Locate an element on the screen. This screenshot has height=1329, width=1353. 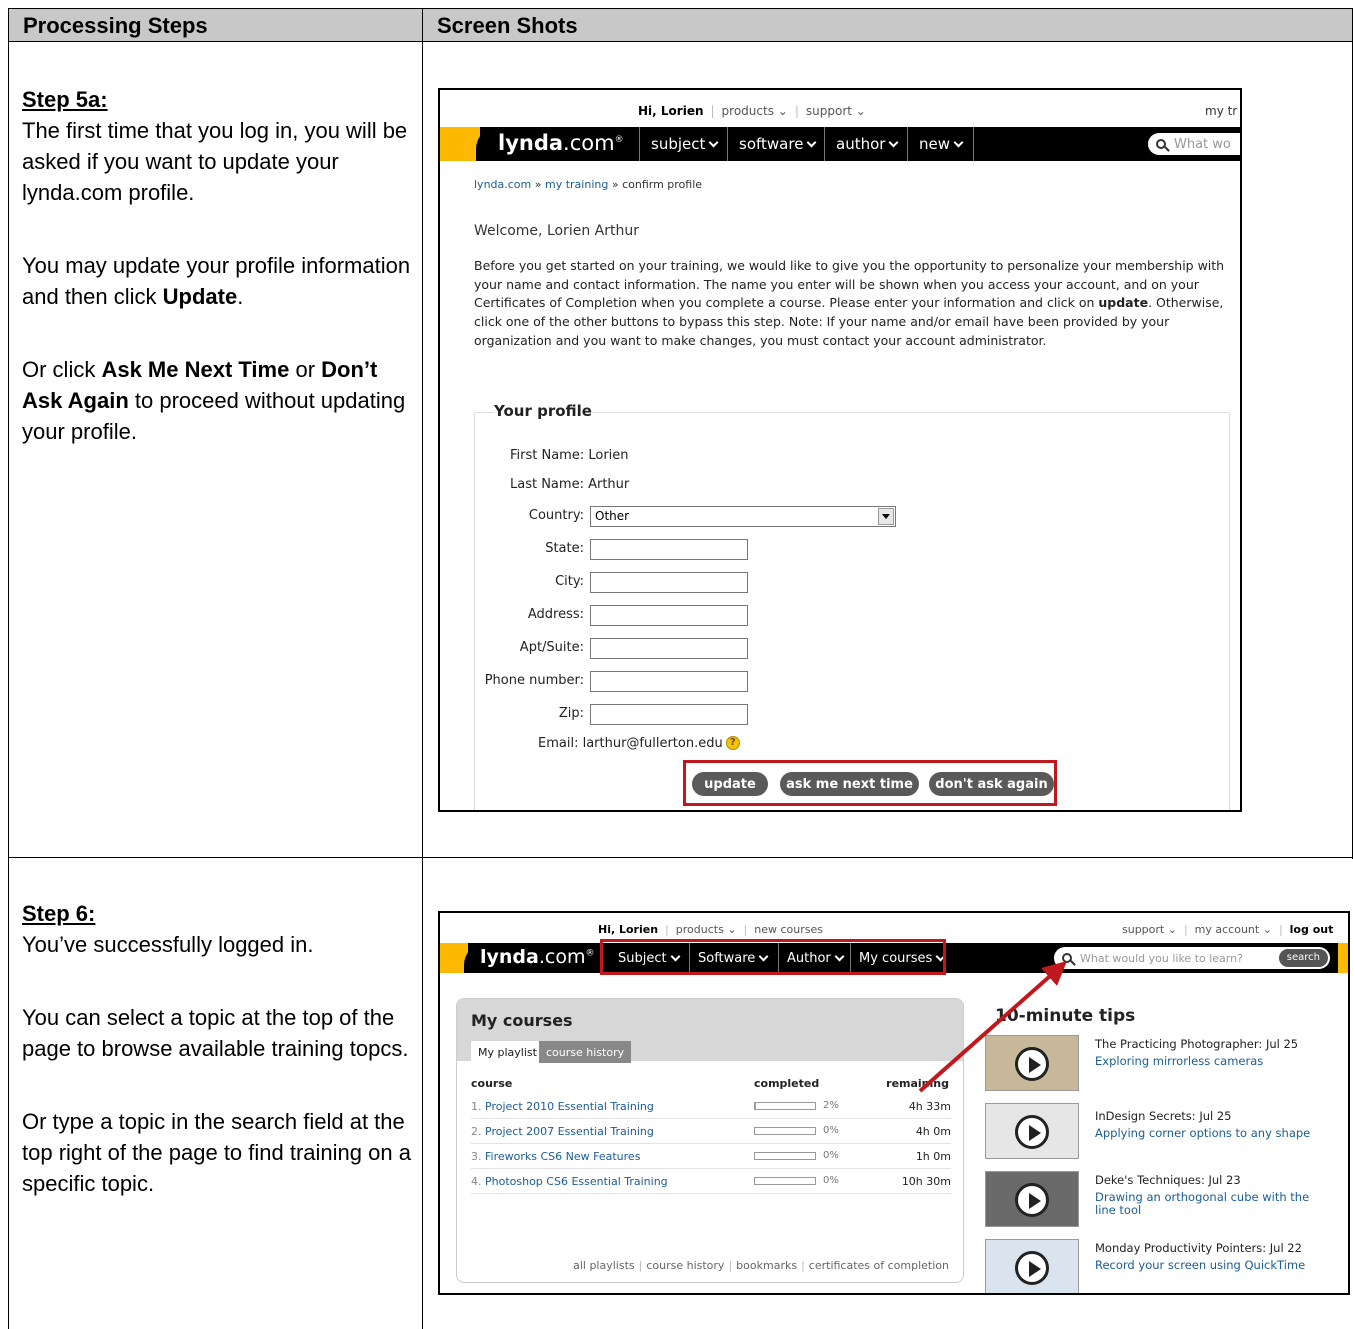
my-training-link: my tr is located at coordinates (1221, 111).